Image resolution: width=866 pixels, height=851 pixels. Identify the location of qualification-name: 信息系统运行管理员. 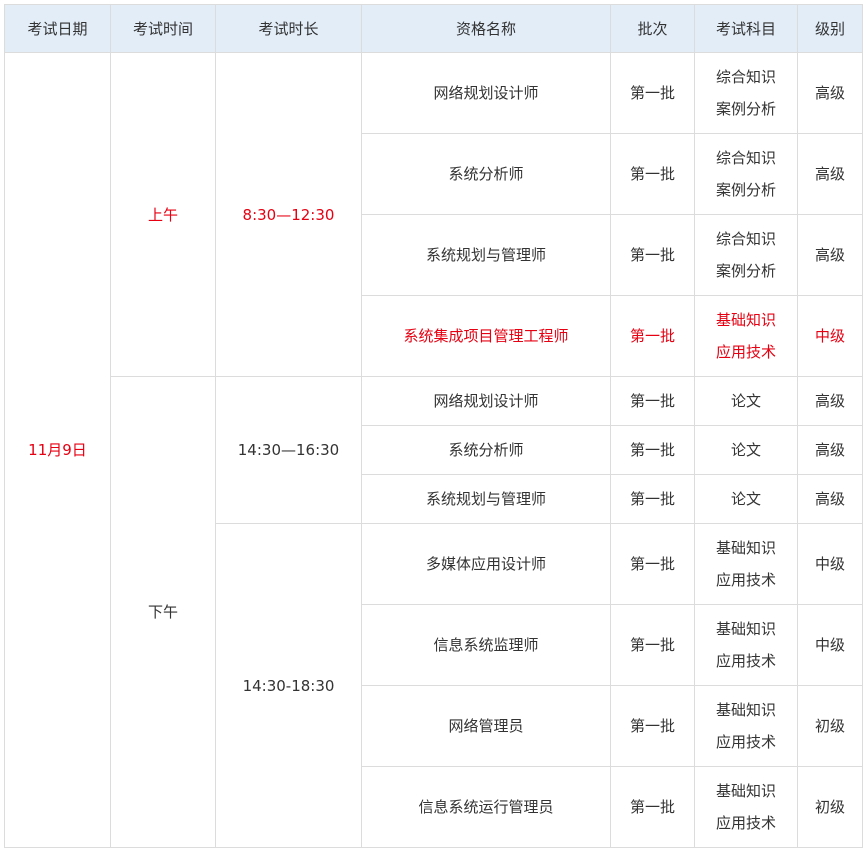
(486, 807).